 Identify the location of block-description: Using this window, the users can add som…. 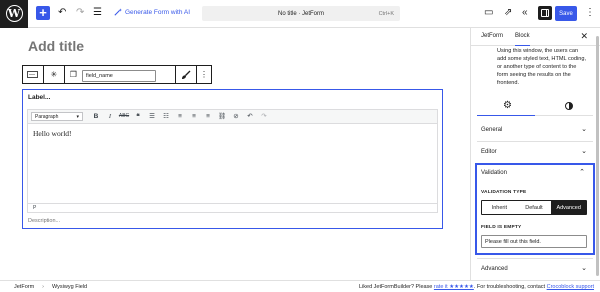
(542, 67).